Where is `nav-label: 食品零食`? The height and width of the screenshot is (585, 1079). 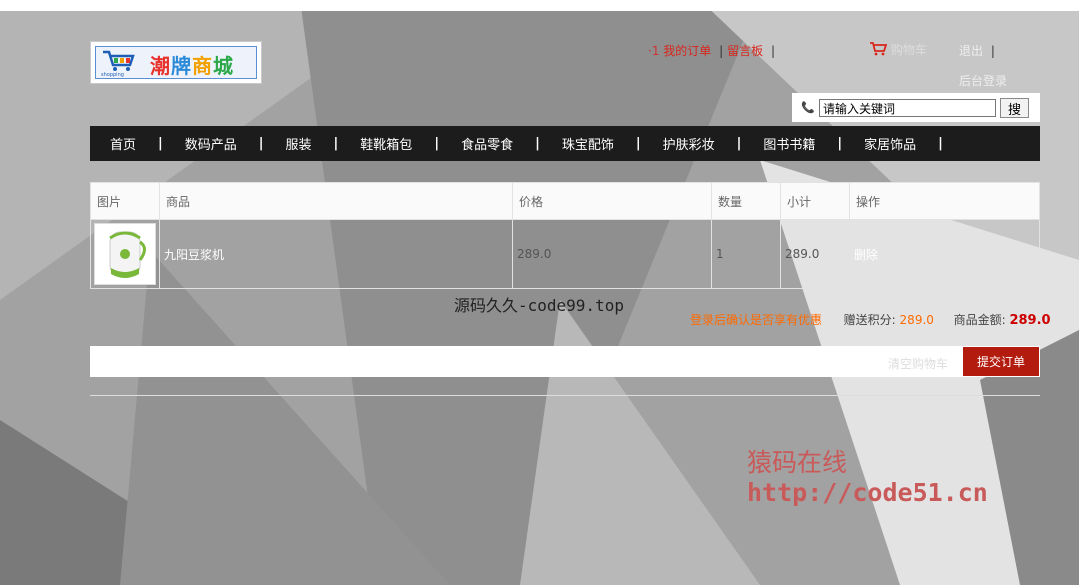
nav-label: 食品零食 is located at coordinates (487, 145).